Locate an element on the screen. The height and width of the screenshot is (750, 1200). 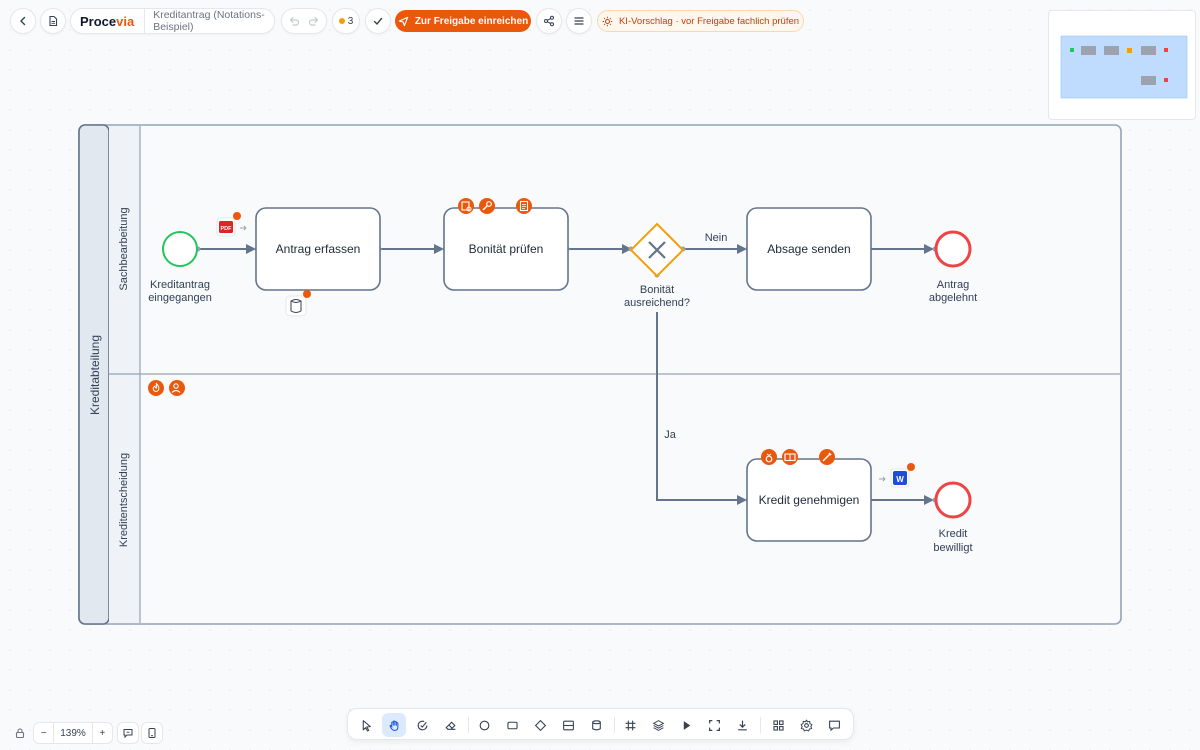
pointer-icon is located at coordinates (366, 725).